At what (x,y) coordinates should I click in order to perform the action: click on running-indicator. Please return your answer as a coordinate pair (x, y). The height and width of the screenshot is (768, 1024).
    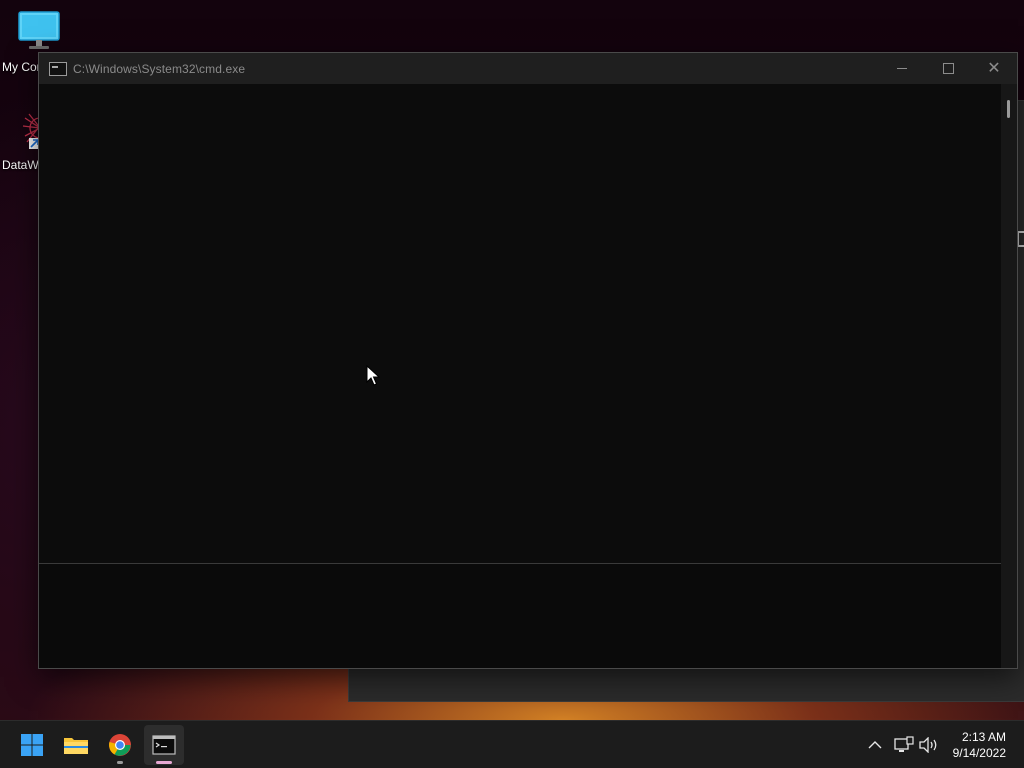
    Looking at the image, I should click on (120, 762).